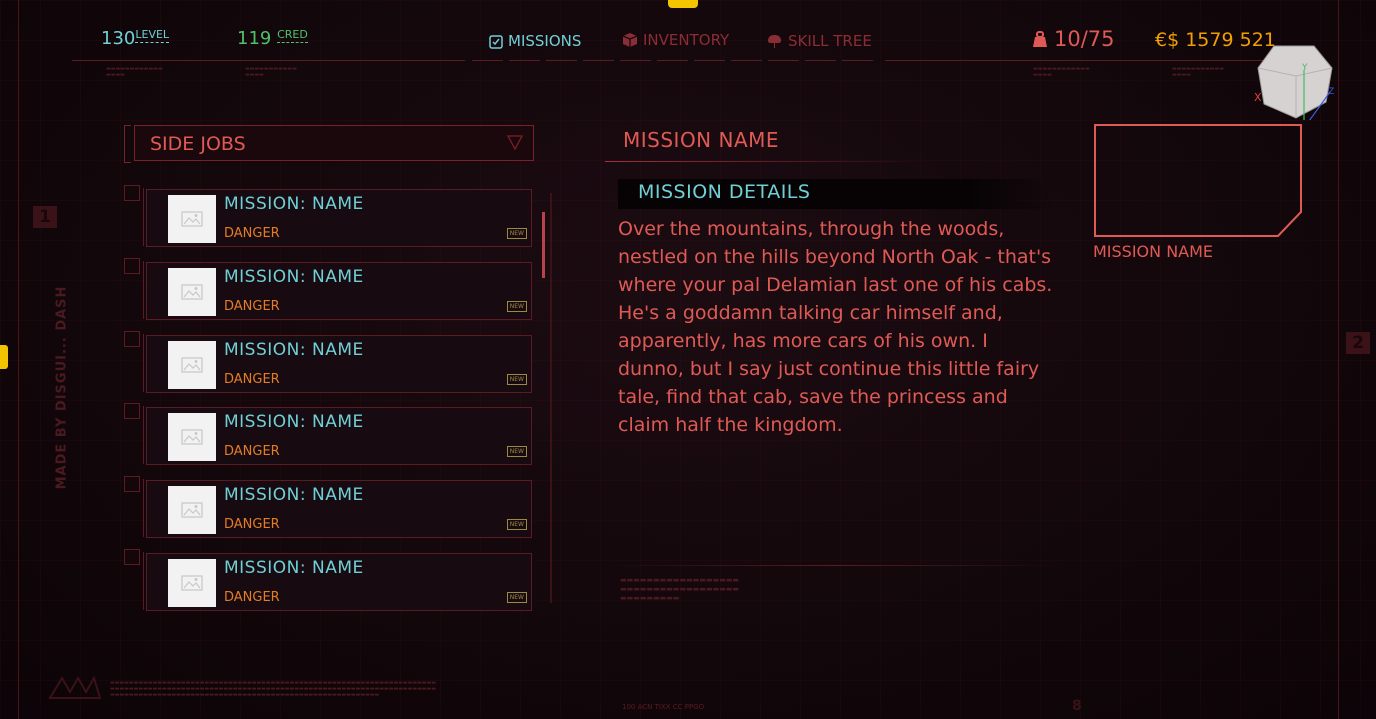  What do you see at coordinates (45, 217) in the screenshot?
I see `left-side-number: 1` at bounding box center [45, 217].